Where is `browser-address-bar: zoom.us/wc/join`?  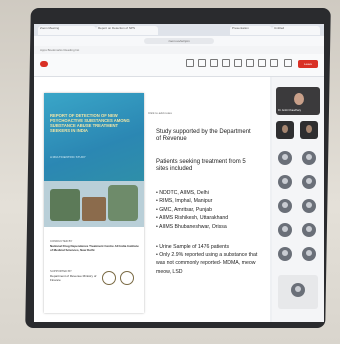 browser-address-bar: zoom.us/wc/join is located at coordinates (179, 41).